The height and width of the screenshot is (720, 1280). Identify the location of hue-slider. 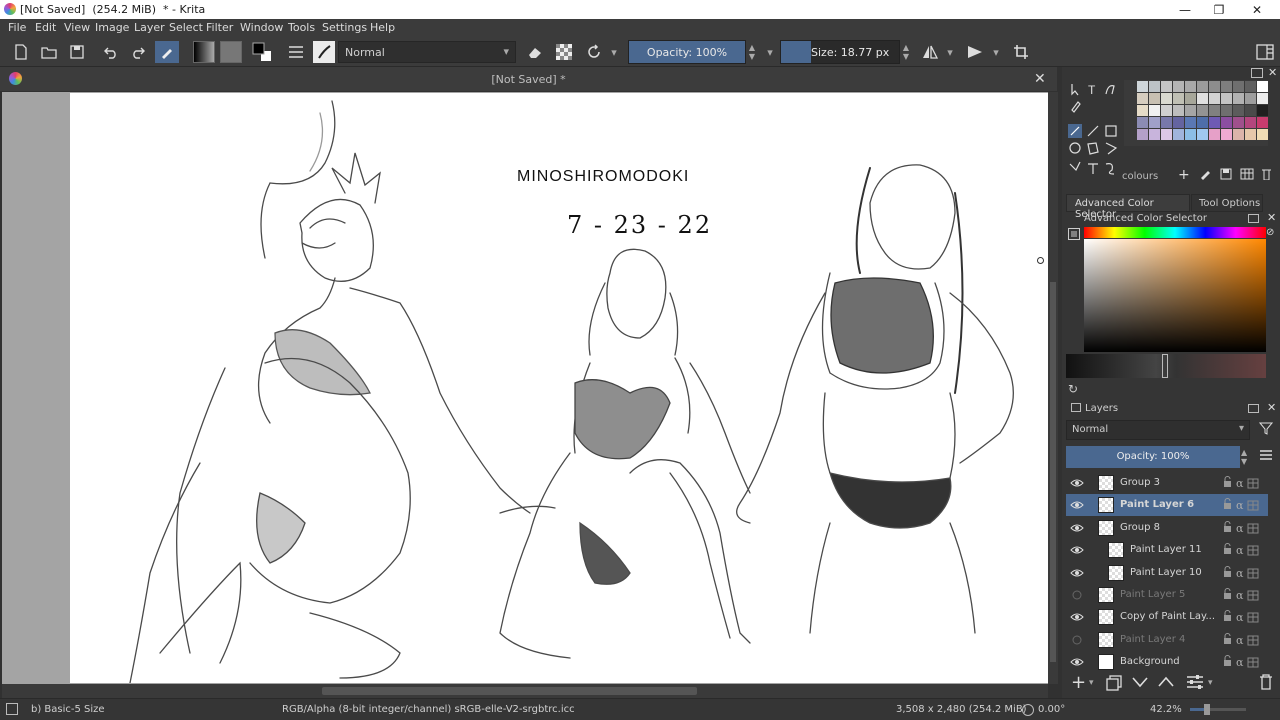
(1175, 232).